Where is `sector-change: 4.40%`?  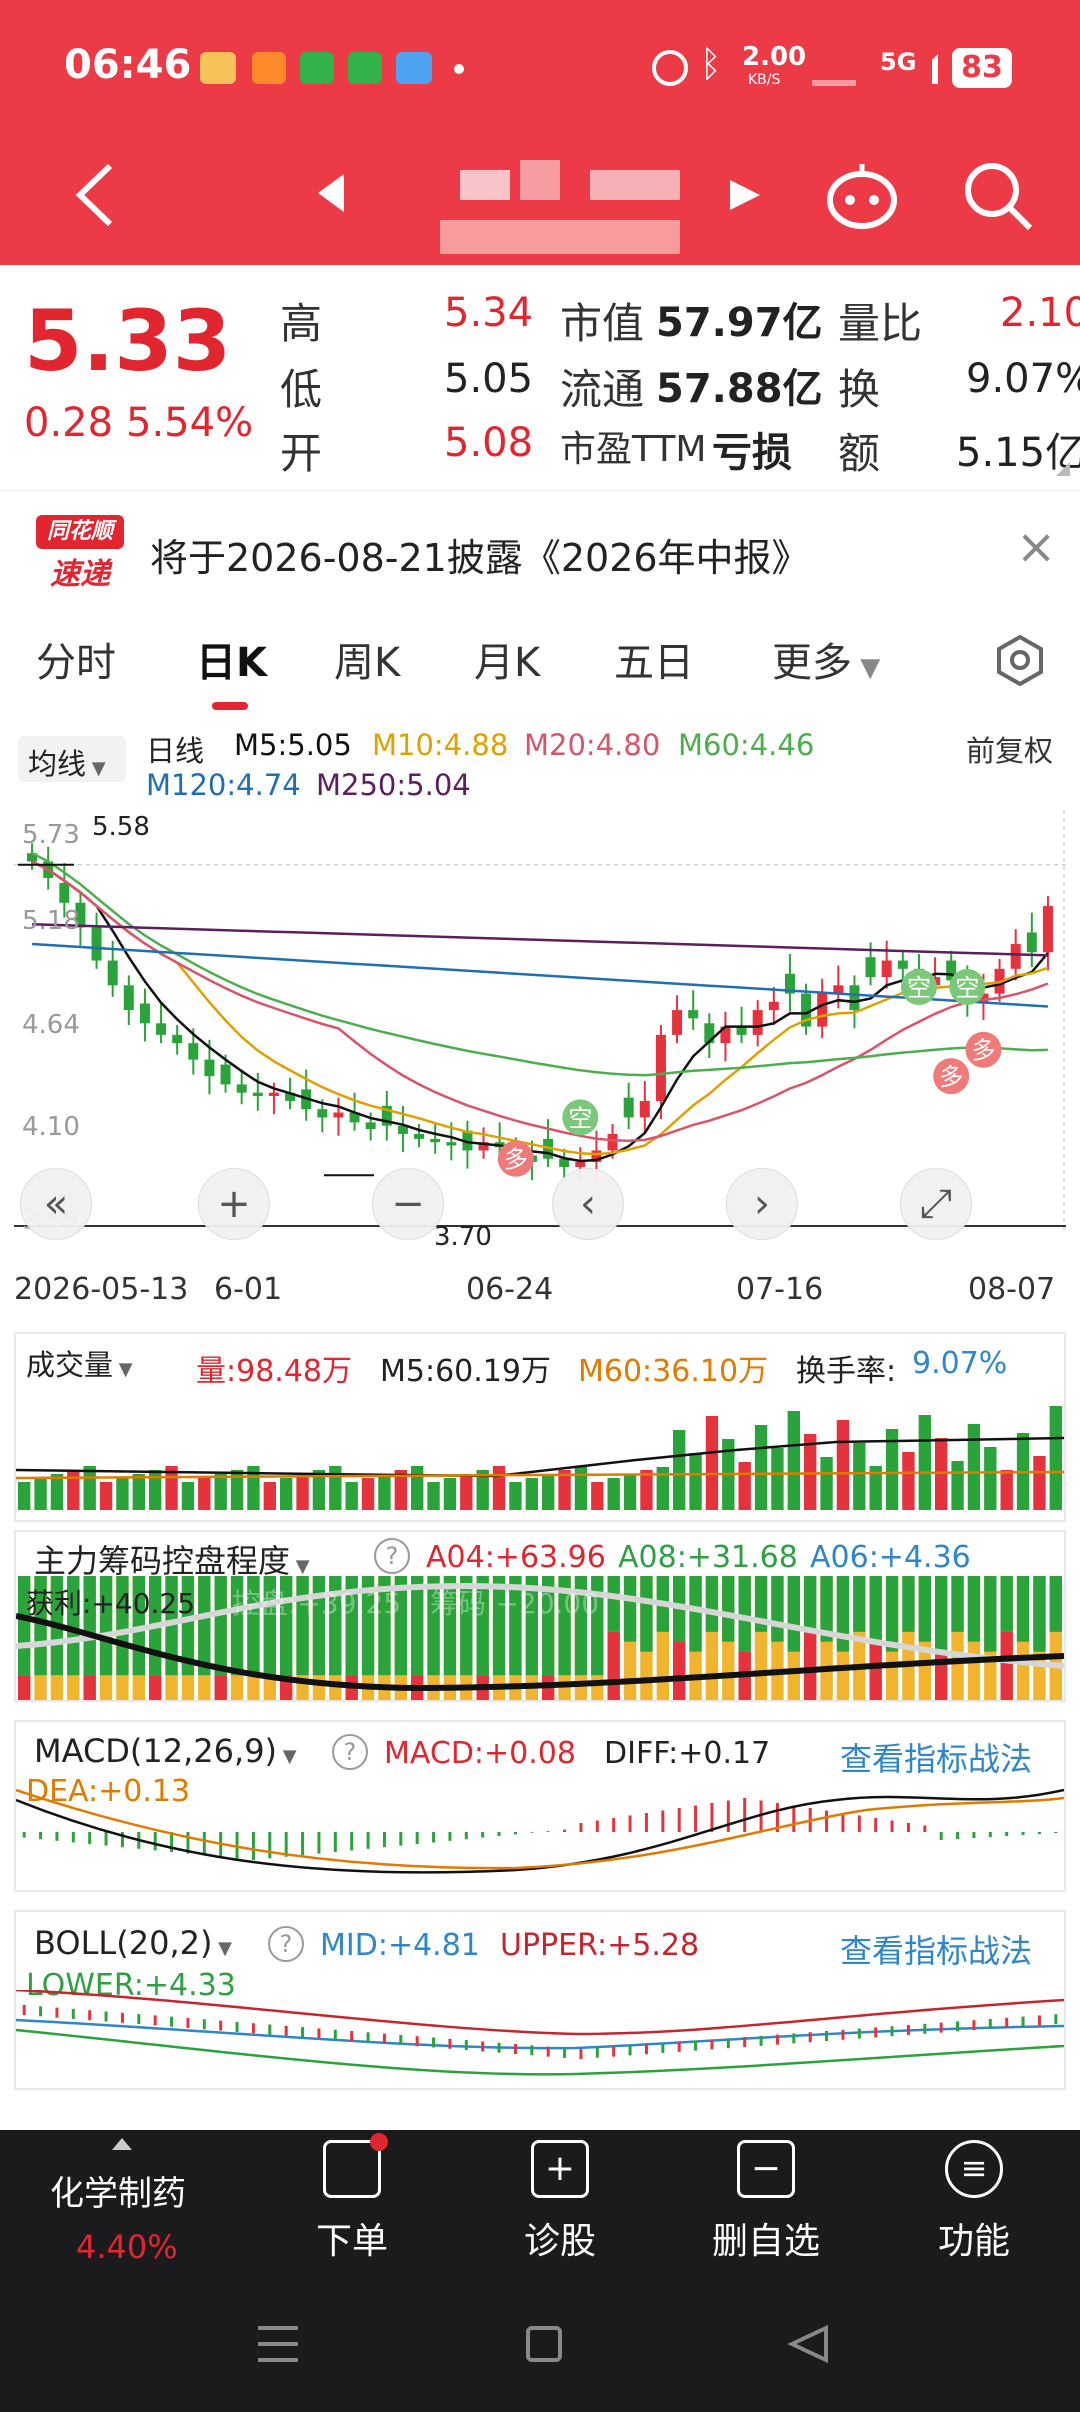
sector-change: 4.40% is located at coordinates (127, 2247).